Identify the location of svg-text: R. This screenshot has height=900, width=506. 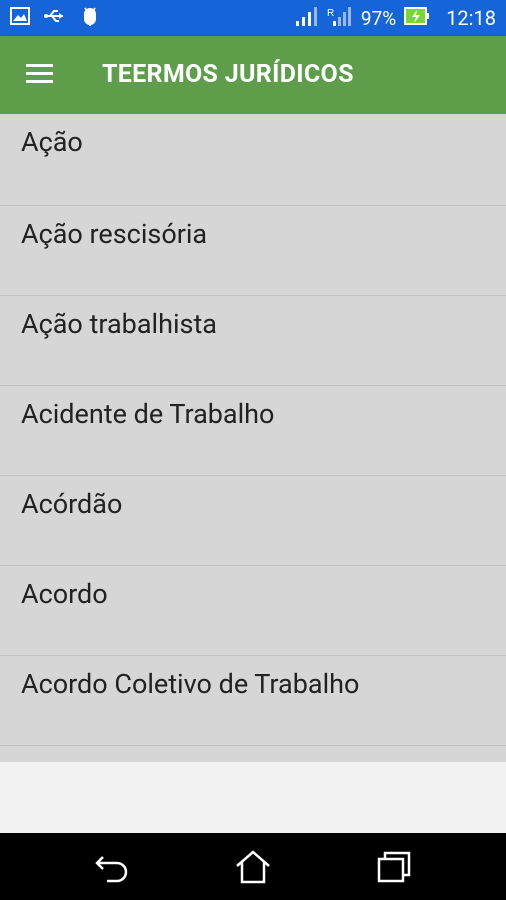
(330, 13).